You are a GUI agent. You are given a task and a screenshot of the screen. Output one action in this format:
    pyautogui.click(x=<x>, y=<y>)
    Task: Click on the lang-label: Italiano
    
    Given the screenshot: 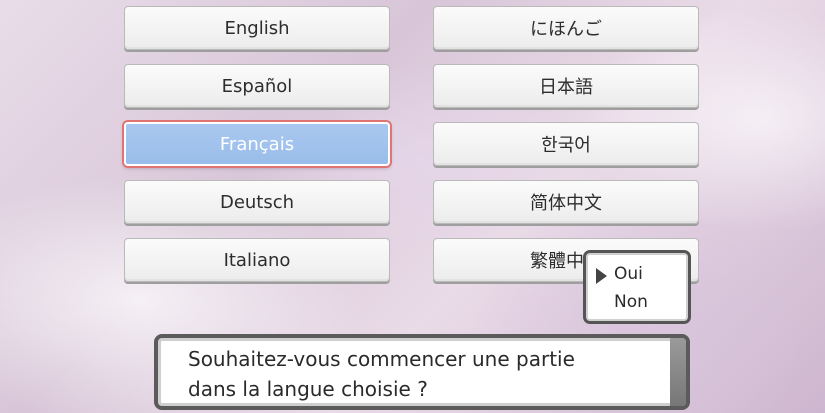 What is the action you would take?
    pyautogui.click(x=257, y=260)
    